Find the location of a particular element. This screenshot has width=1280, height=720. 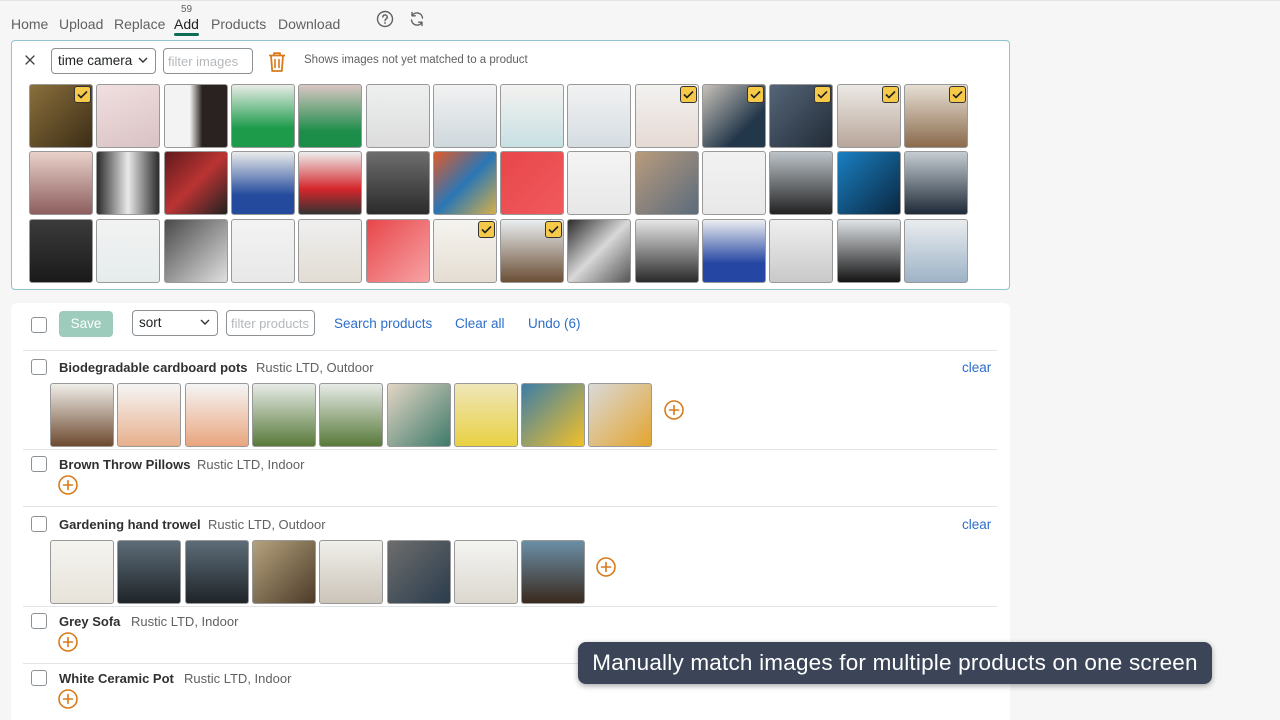

select-all-checkbox is located at coordinates (39, 325).